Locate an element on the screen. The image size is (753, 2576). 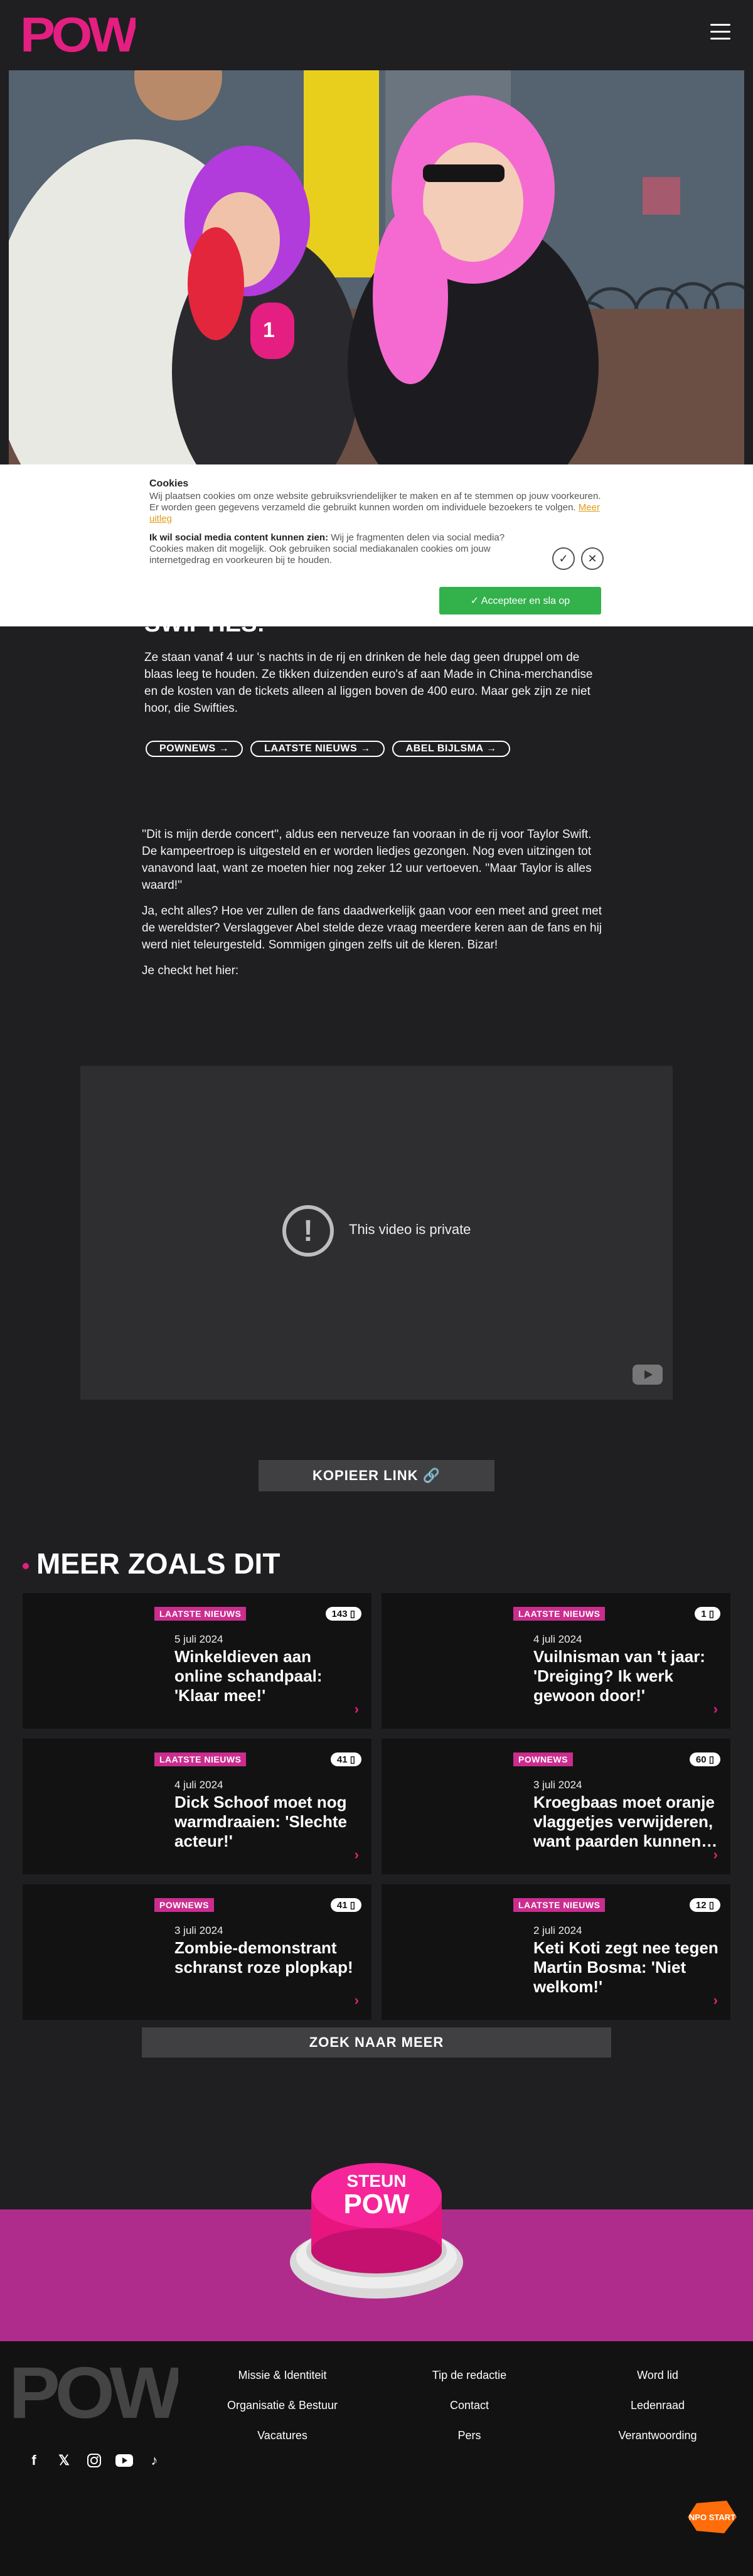
tag-pownews: POWNEWS → is located at coordinates (194, 749).